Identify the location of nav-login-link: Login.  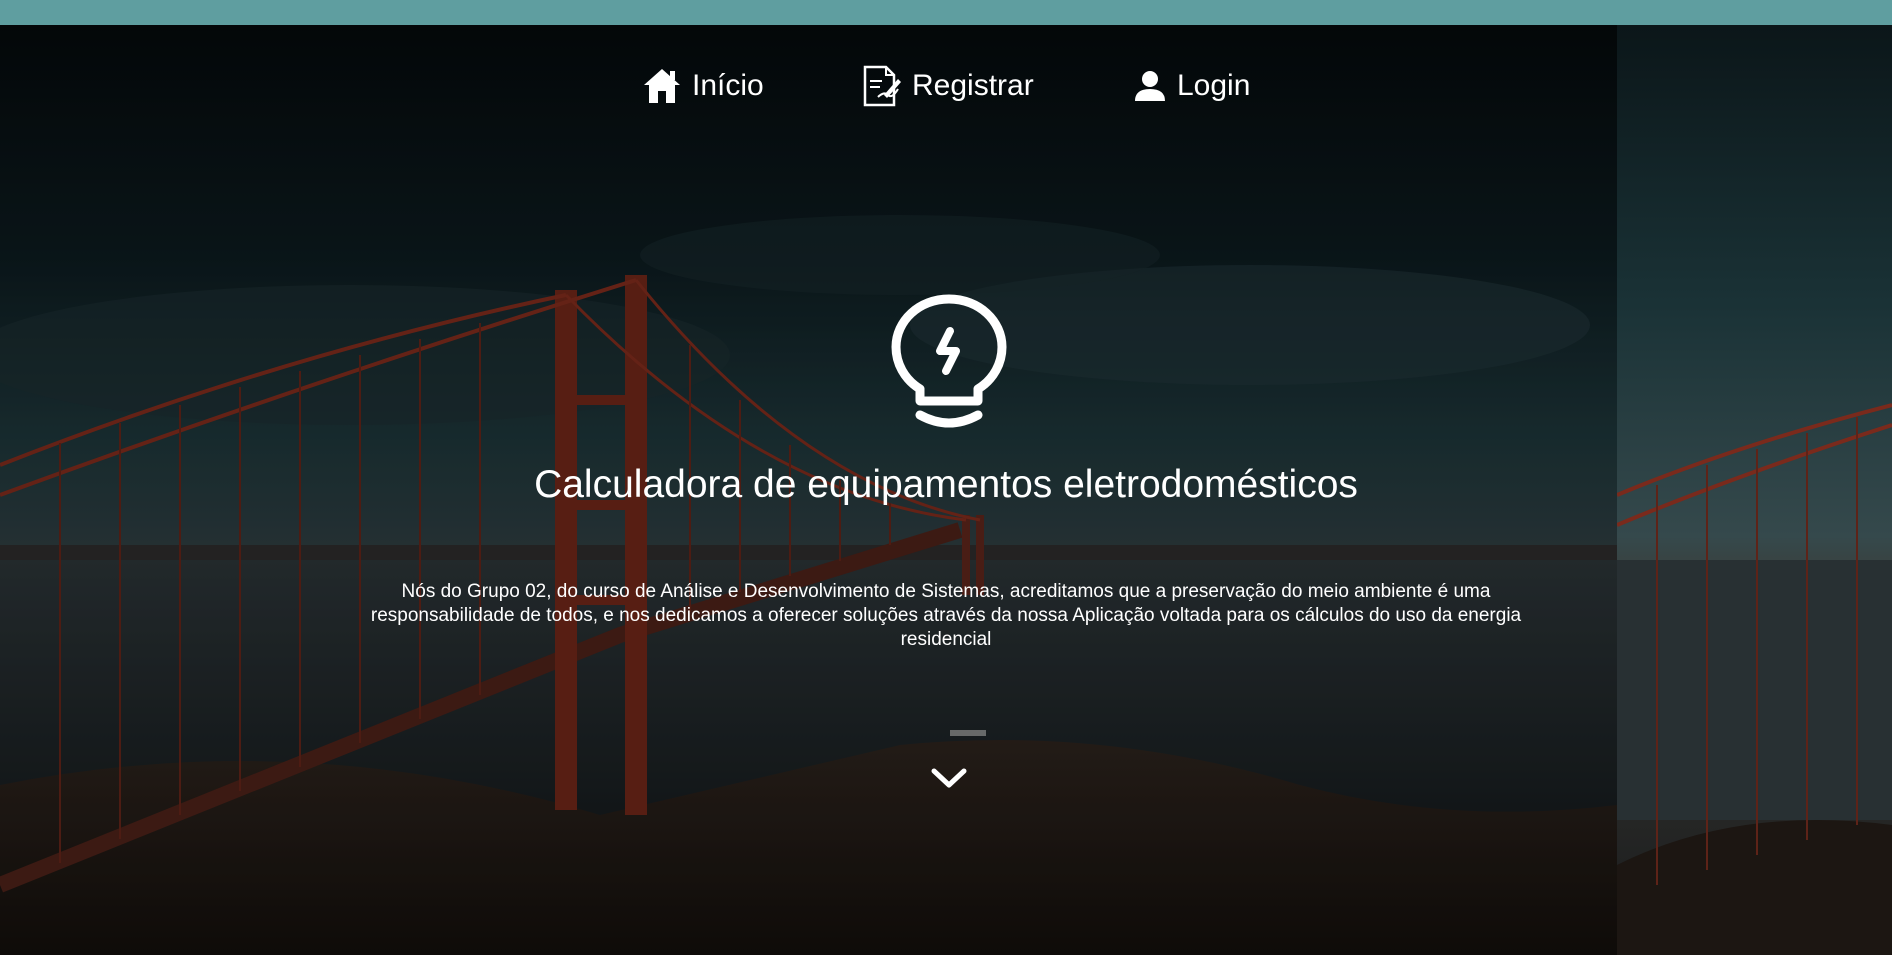
(1191, 86).